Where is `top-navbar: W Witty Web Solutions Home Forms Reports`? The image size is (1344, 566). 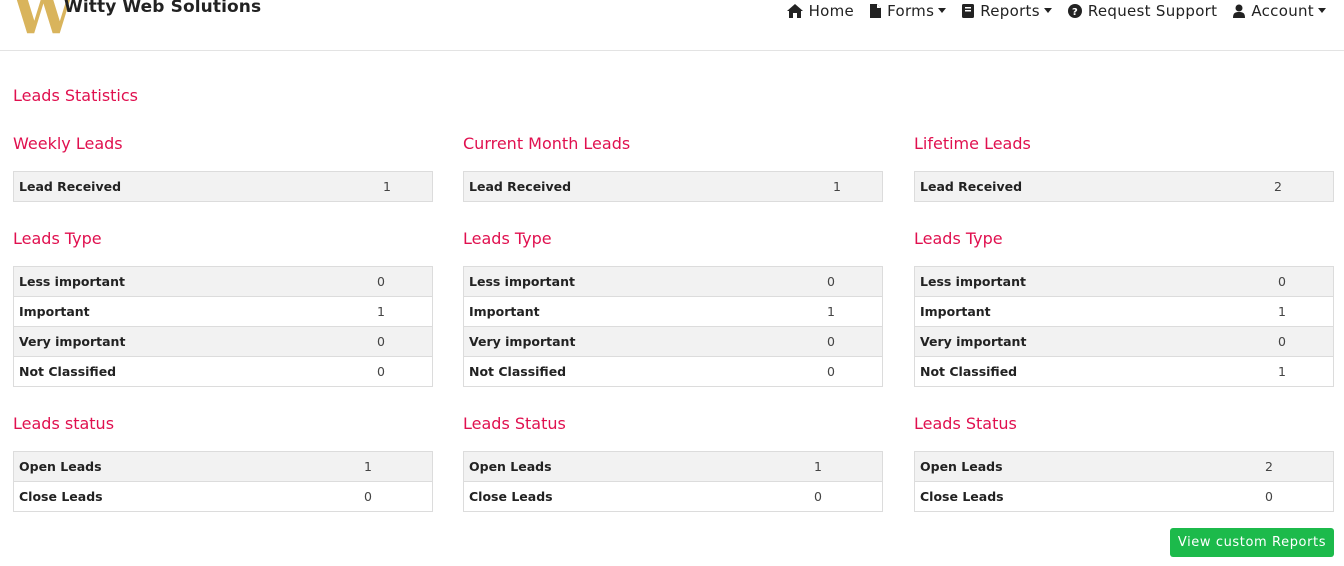
top-navbar: W Witty Web Solutions Home Forms Reports is located at coordinates (672, 25).